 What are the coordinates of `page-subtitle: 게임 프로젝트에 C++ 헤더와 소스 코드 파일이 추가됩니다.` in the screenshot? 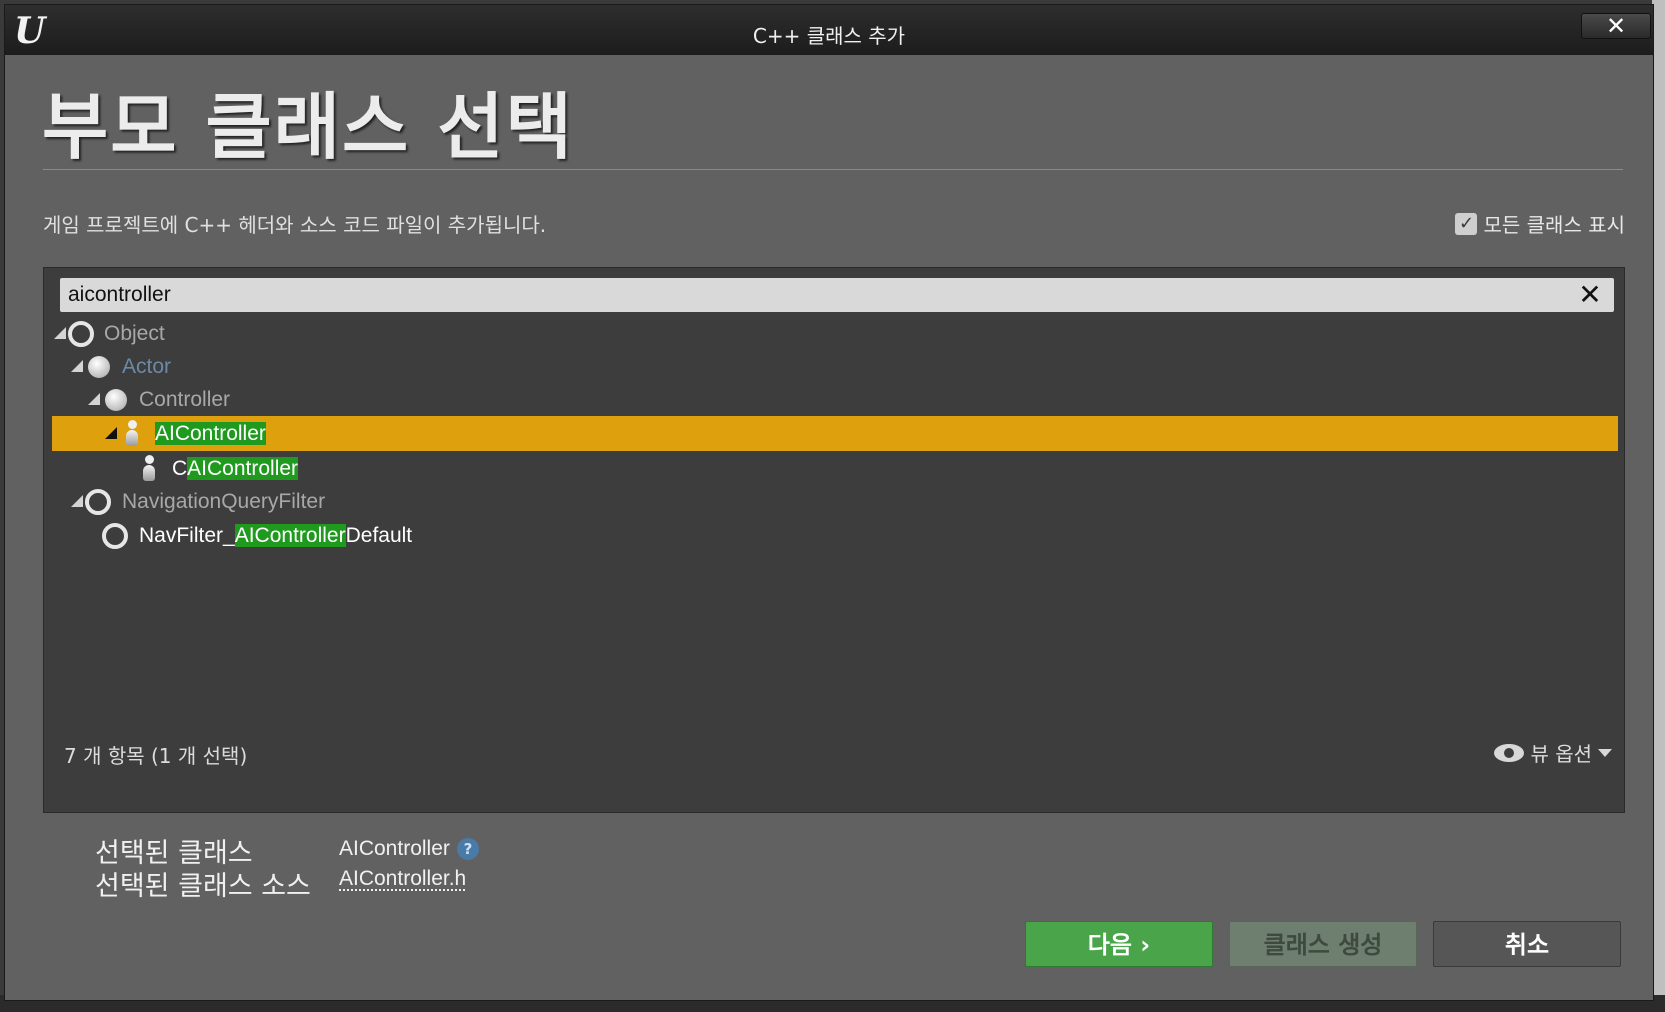 It's located at (295, 225).